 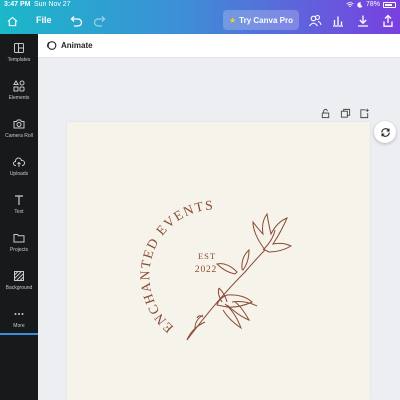 I want to click on moon-icon, so click(x=360, y=4).